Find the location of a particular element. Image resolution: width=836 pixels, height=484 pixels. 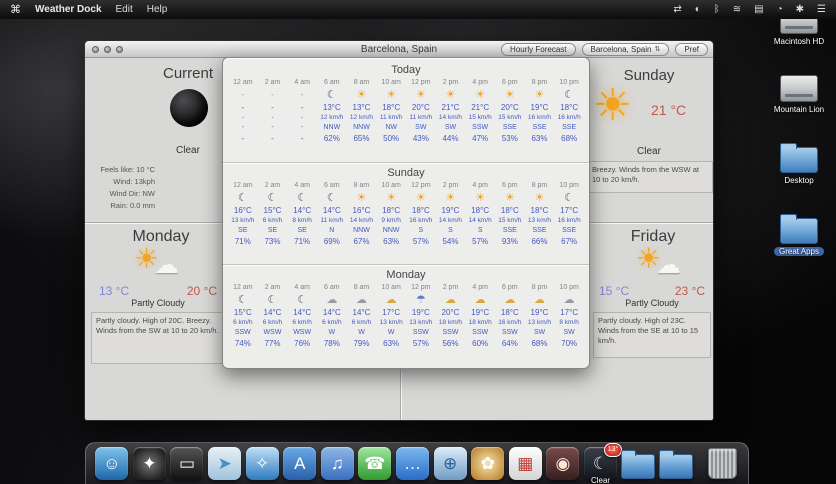

hourly-wind-value: 6 km/h is located at coordinates (272, 322).